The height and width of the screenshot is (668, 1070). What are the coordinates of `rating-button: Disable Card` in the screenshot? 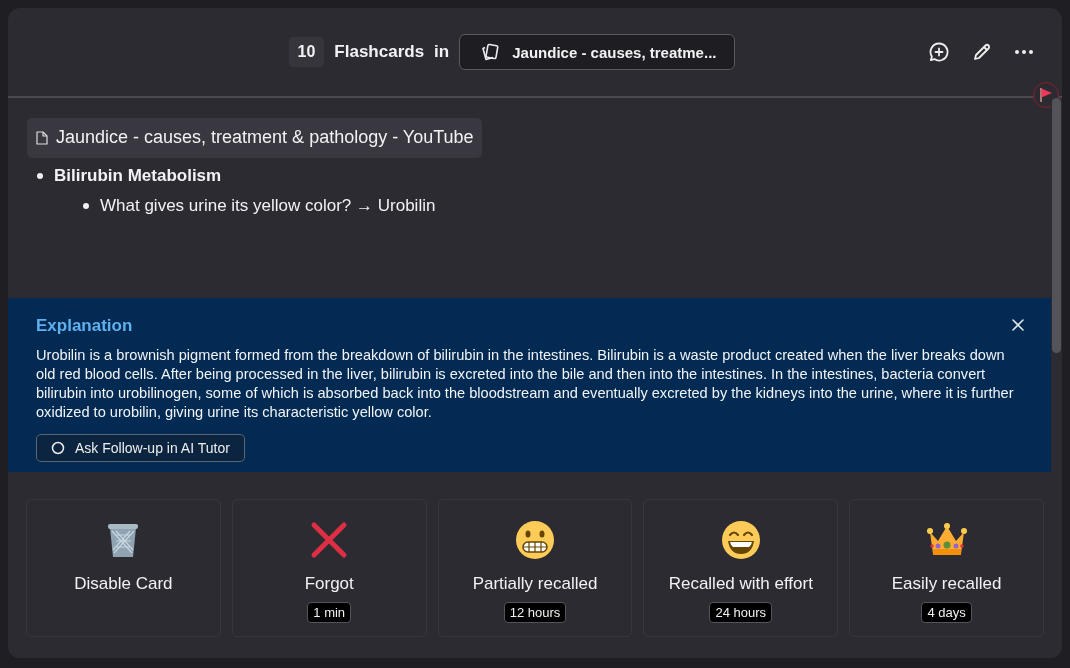 It's located at (123, 568).